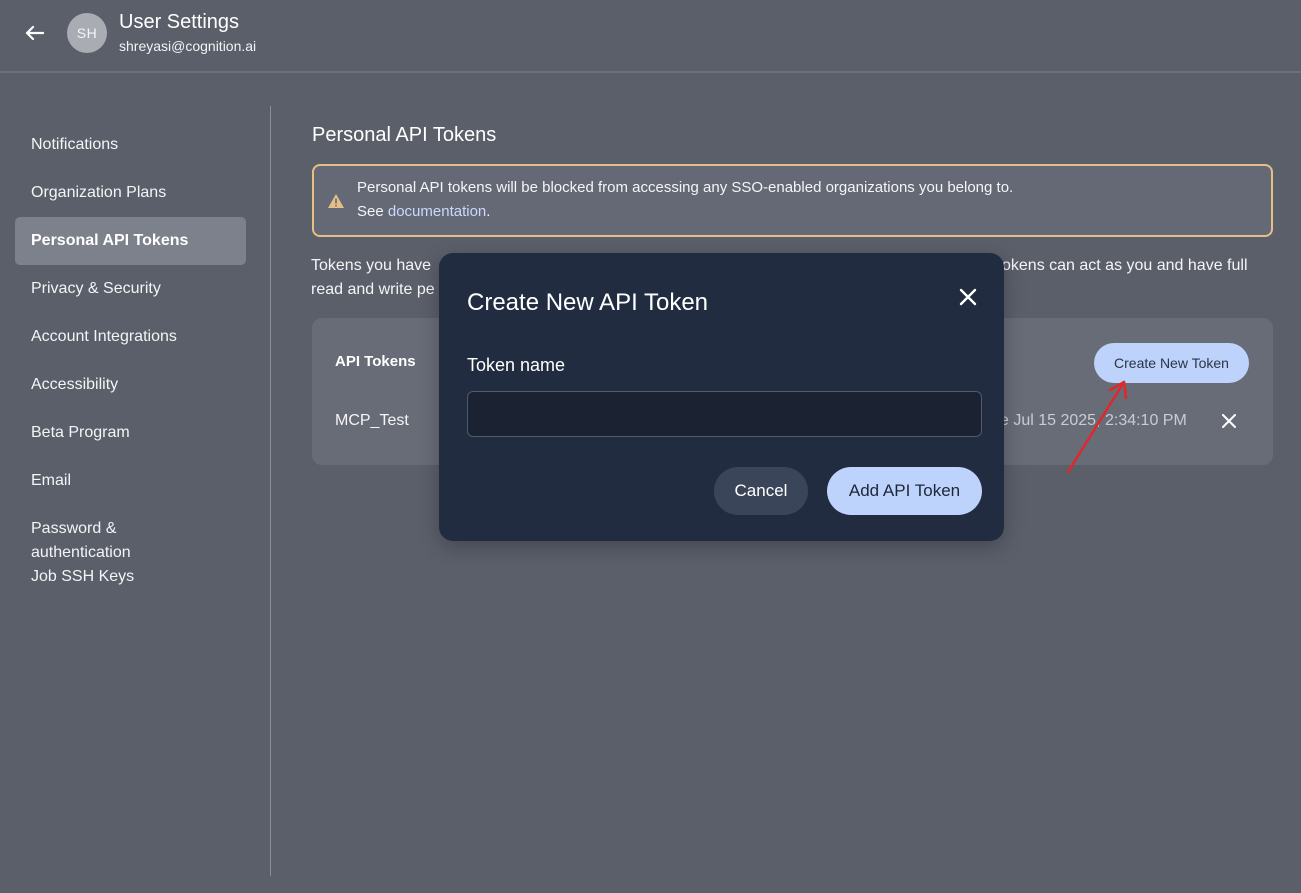 The width and height of the screenshot is (1301, 893). I want to click on cancel-button: Cancel, so click(761, 491).